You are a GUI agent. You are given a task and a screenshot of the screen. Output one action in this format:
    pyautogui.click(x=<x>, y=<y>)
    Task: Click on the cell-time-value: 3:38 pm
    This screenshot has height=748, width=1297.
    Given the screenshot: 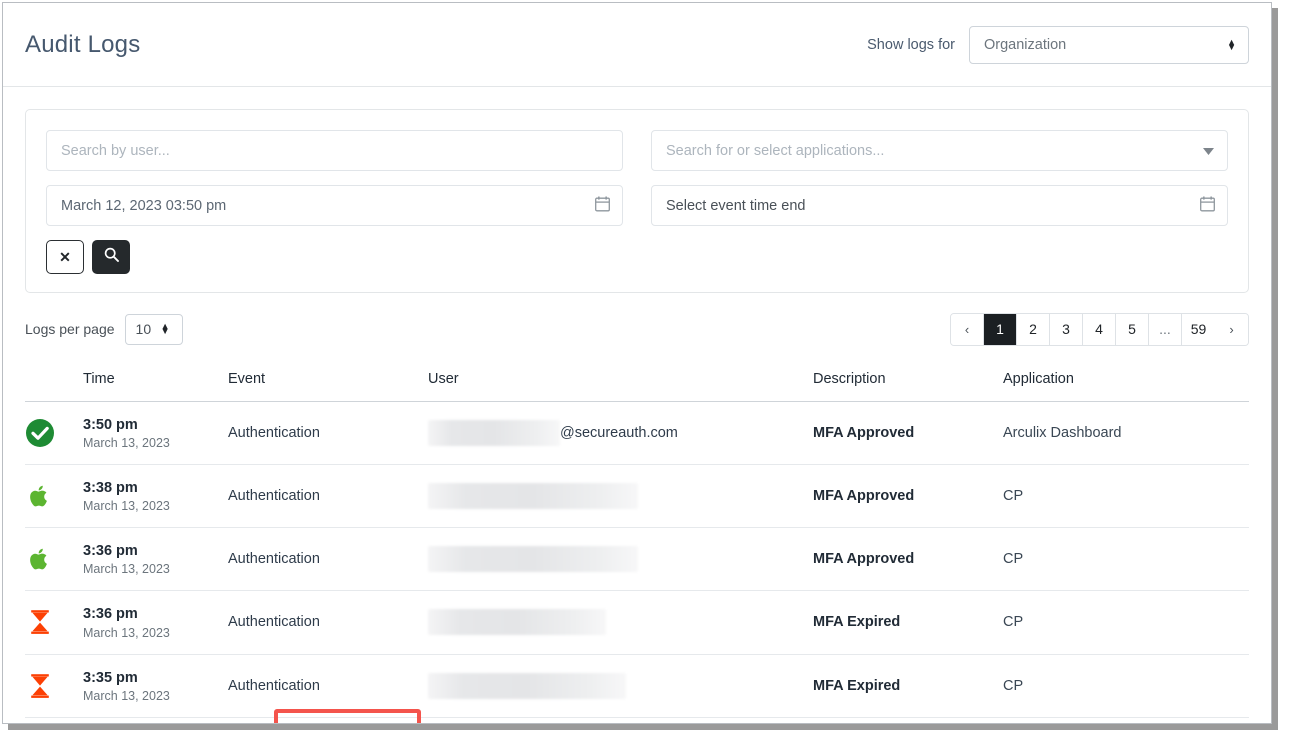 What is the action you would take?
    pyautogui.click(x=110, y=488)
    